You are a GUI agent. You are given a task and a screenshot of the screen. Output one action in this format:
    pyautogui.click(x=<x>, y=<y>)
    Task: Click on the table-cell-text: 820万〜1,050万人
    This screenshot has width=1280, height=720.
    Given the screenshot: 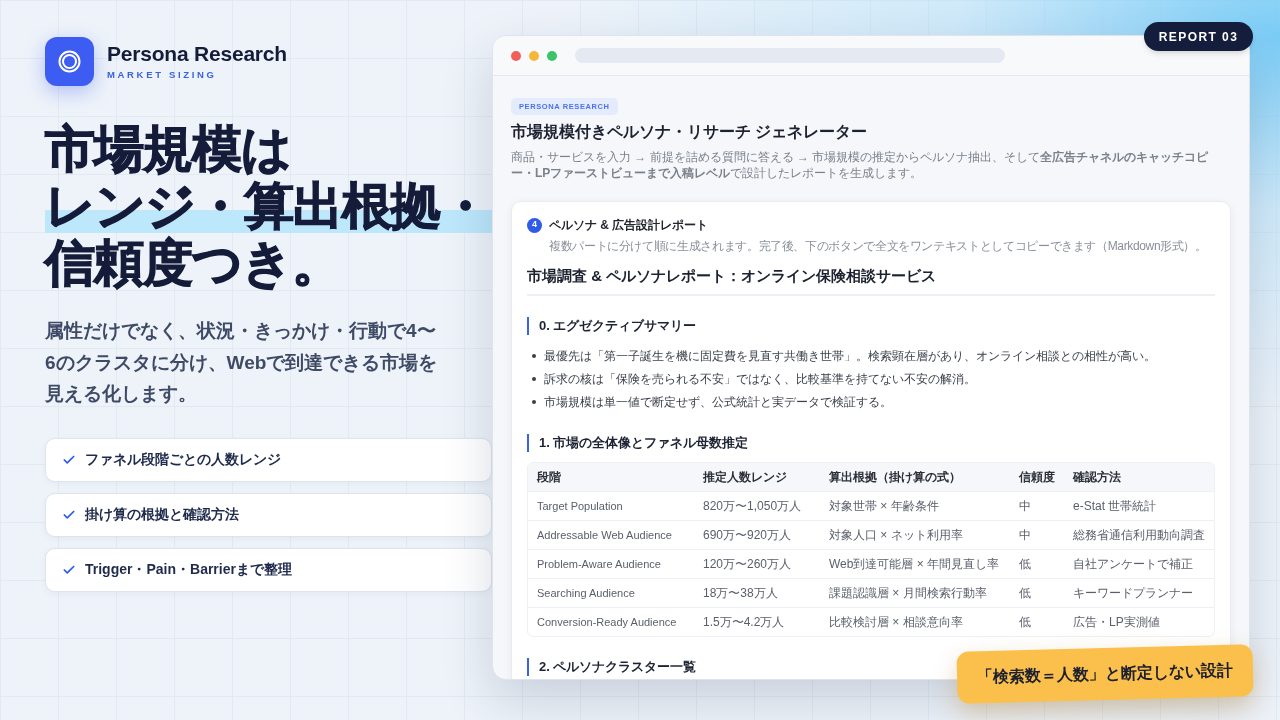 What is the action you would take?
    pyautogui.click(x=752, y=506)
    